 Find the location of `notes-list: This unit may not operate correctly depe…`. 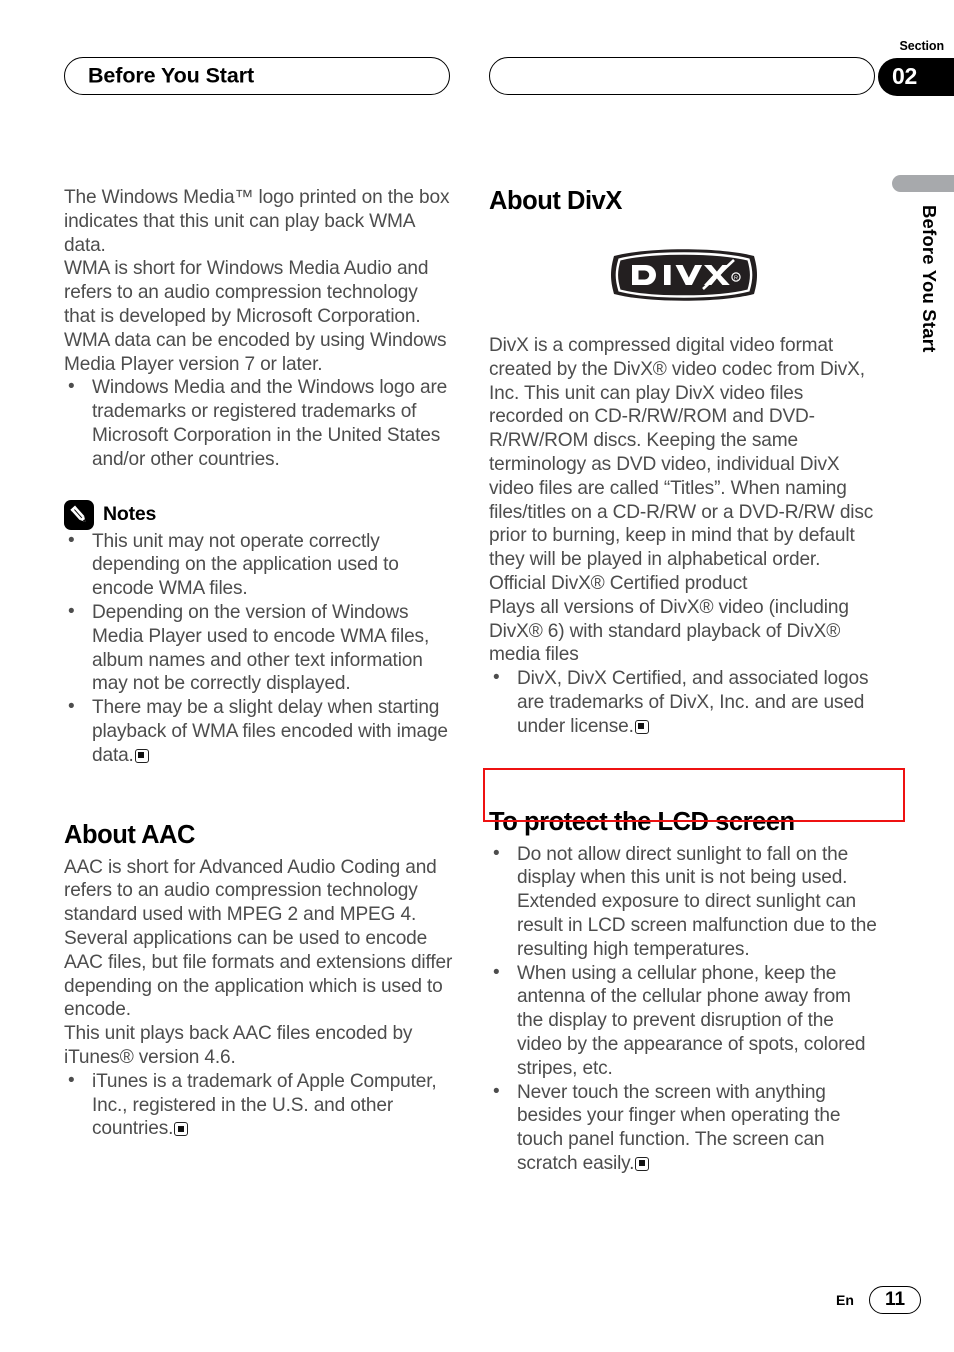

notes-list: This unit may not operate correctly depe… is located at coordinates (258, 648).